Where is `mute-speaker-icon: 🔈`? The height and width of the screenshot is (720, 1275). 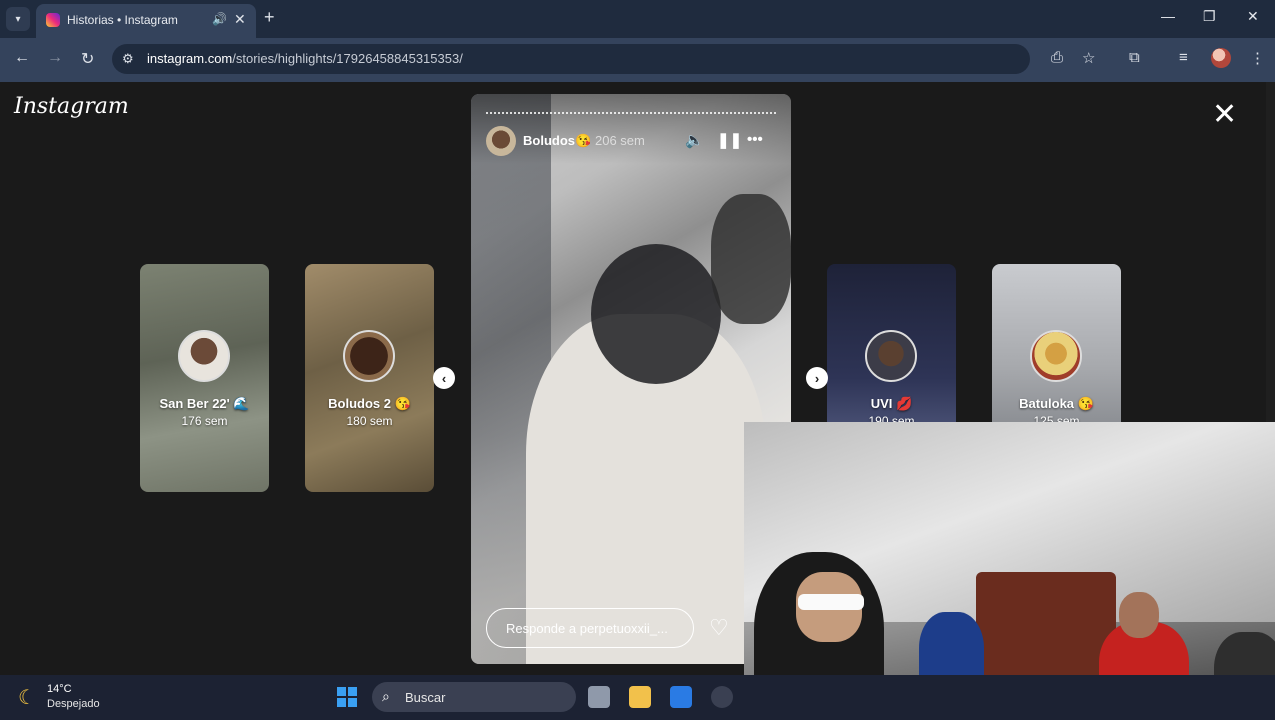
mute-speaker-icon: 🔈 is located at coordinates (694, 140).